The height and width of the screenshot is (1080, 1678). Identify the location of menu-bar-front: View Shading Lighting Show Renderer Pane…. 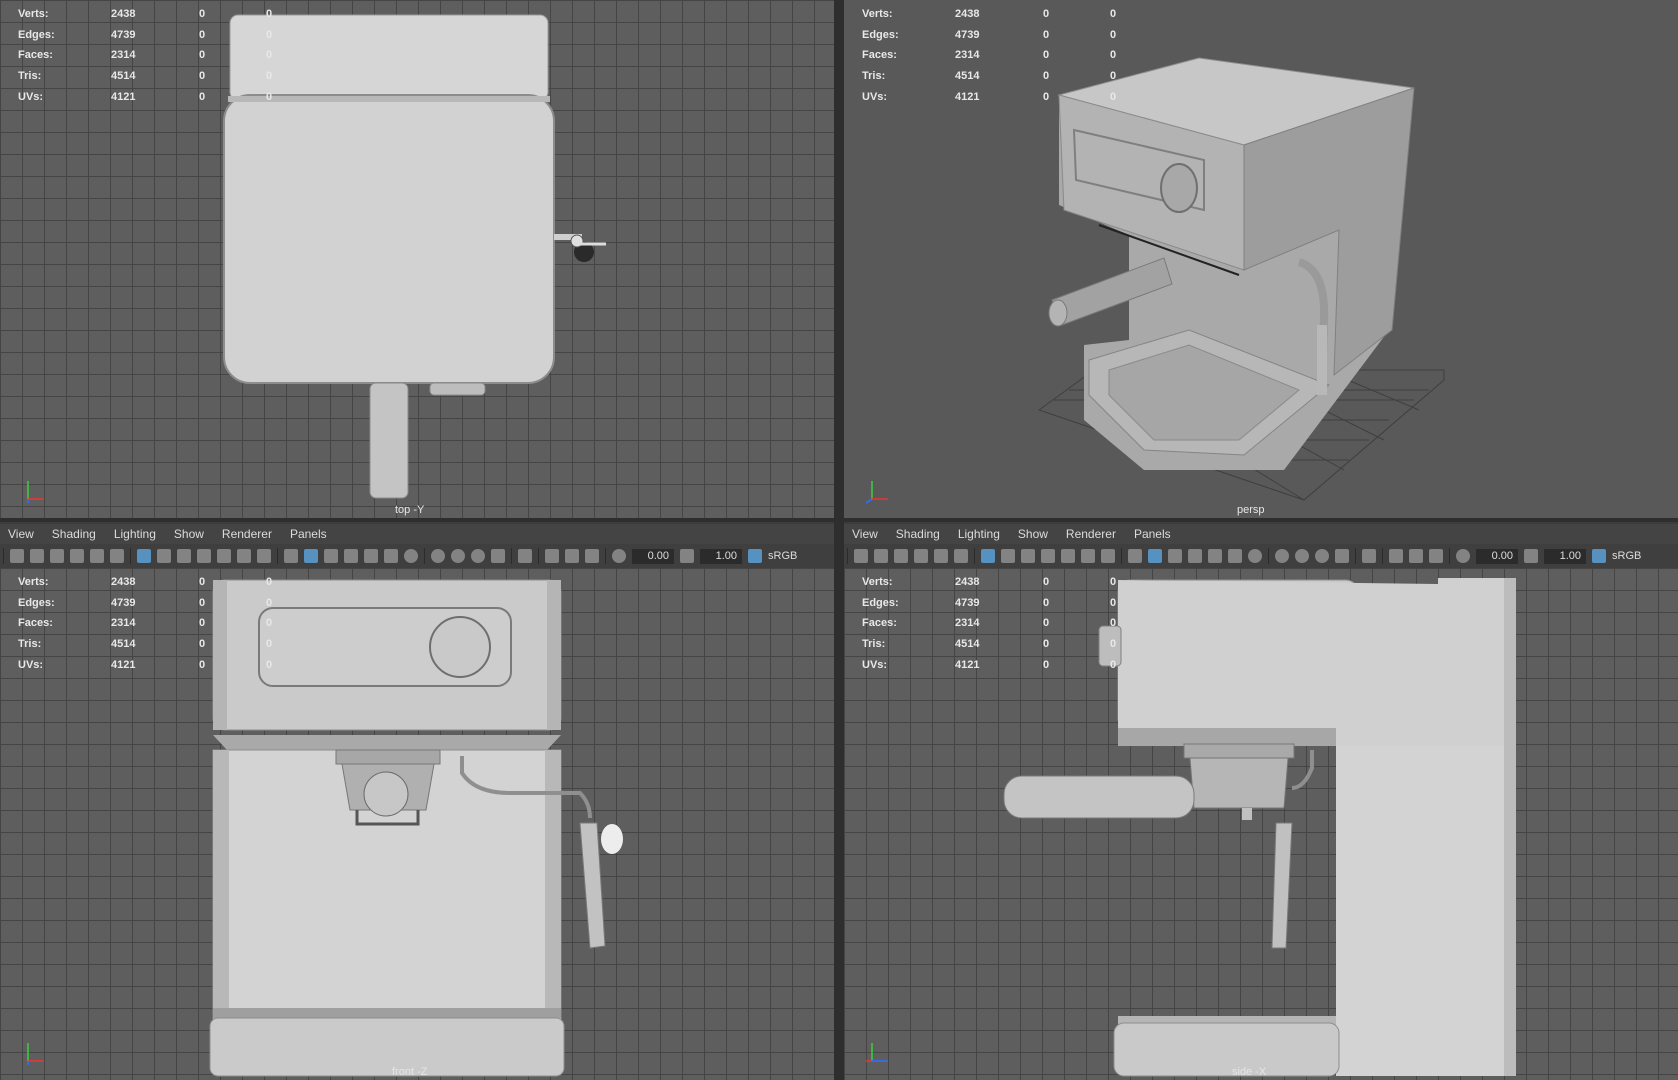
(417, 534).